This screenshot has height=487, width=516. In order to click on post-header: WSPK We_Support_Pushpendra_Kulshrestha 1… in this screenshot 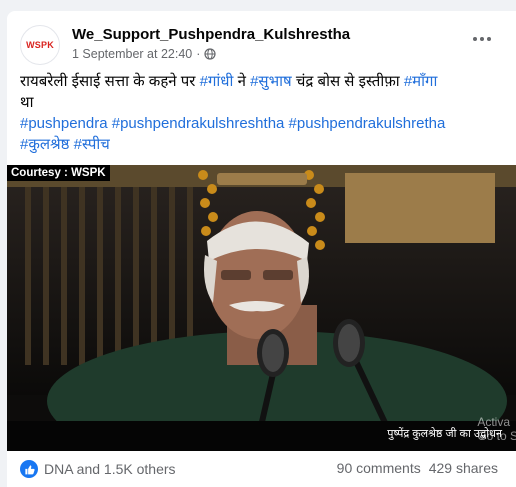, I will do `click(260, 47)`.